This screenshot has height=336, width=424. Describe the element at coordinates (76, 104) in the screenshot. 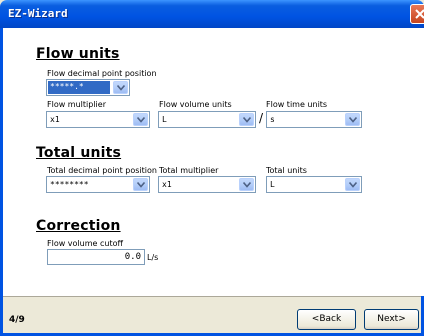

I see `flow-multiplier-label: Flow multiplier` at that location.